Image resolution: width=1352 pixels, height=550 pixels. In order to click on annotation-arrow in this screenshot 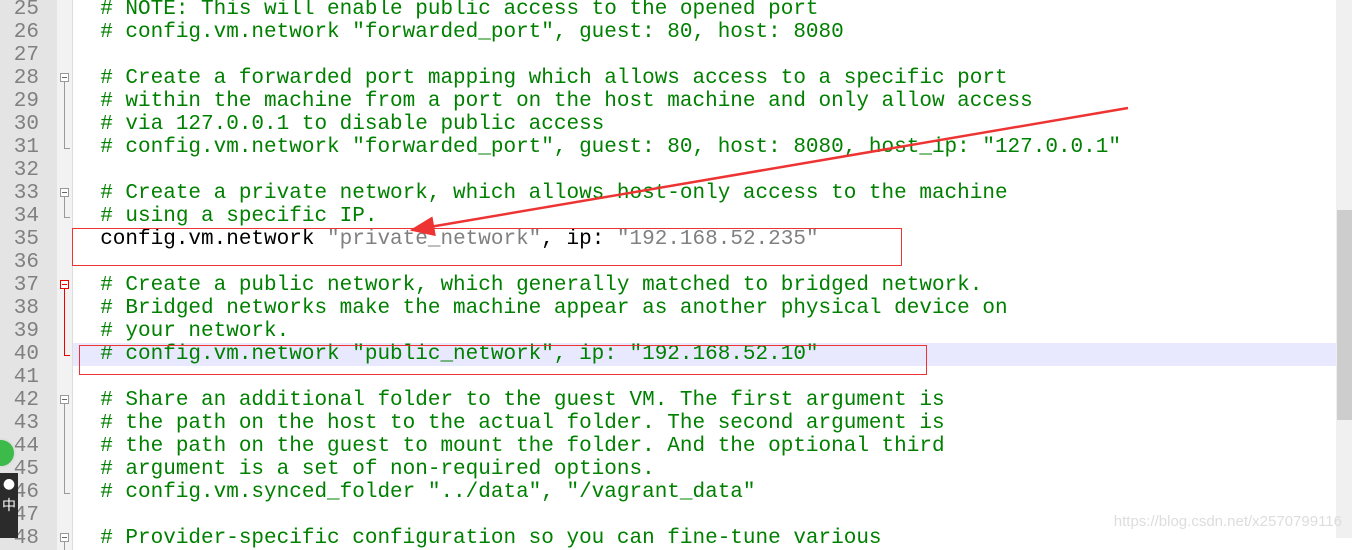, I will do `click(769, 171)`.